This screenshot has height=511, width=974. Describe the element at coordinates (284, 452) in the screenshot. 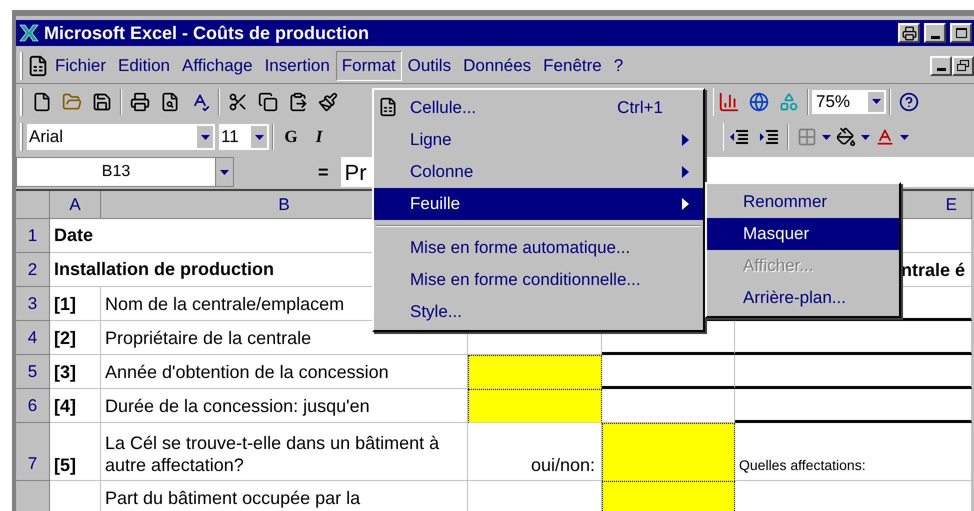

I see `table-cell: La Cél se trouve-t-elle dans un bâtiment à autre affectation?` at that location.